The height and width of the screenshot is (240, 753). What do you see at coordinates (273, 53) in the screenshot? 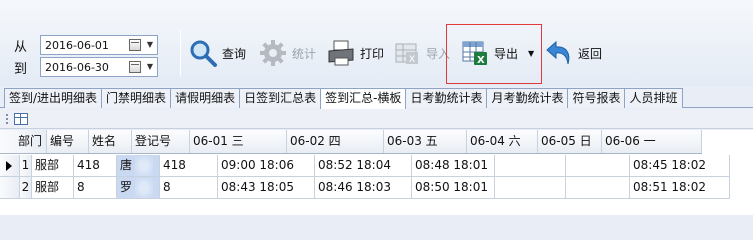
I see `gear-icon` at bounding box center [273, 53].